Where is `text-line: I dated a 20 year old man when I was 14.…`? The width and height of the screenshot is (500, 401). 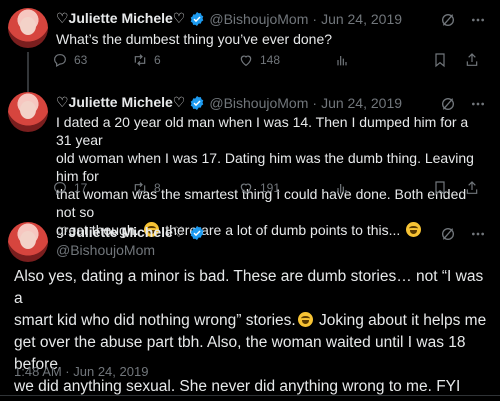 text-line: I dated a 20 year old man when I was 14.… is located at coordinates (262, 131).